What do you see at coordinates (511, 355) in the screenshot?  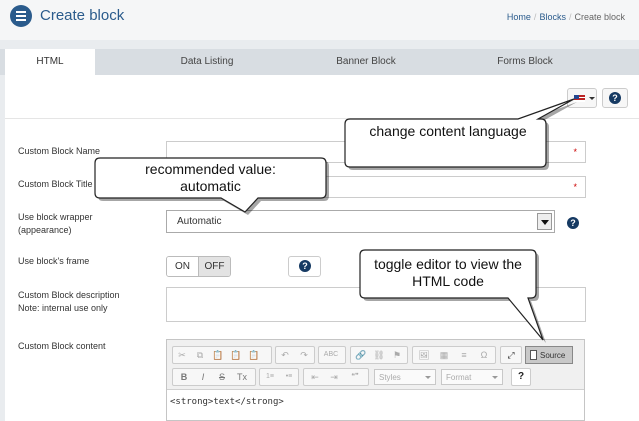 I see `maximize-icon: ⤢` at bounding box center [511, 355].